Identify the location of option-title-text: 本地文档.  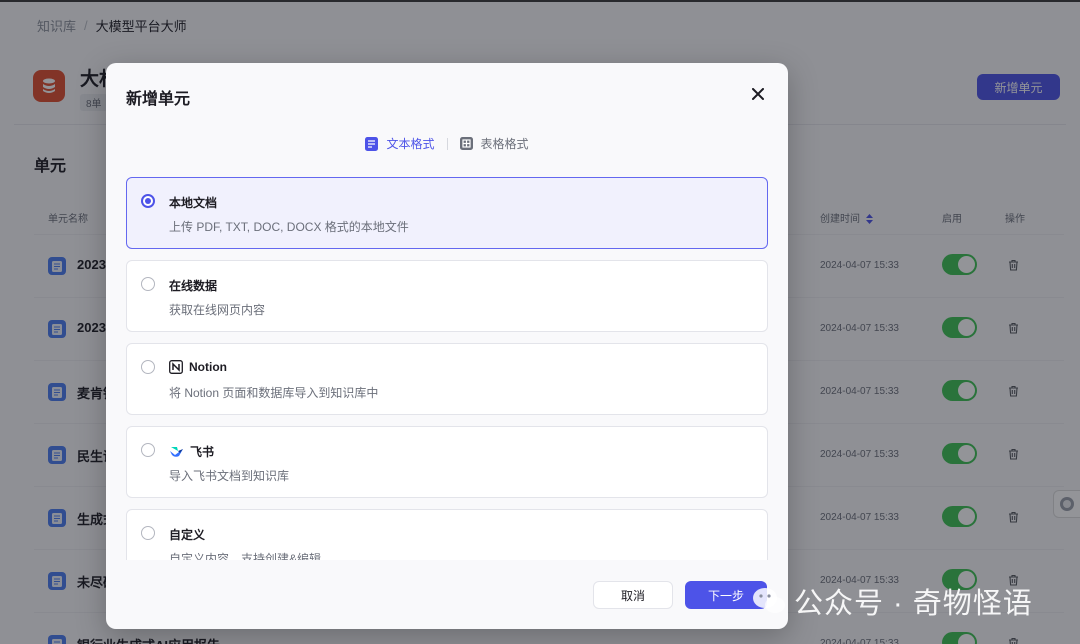
(193, 203).